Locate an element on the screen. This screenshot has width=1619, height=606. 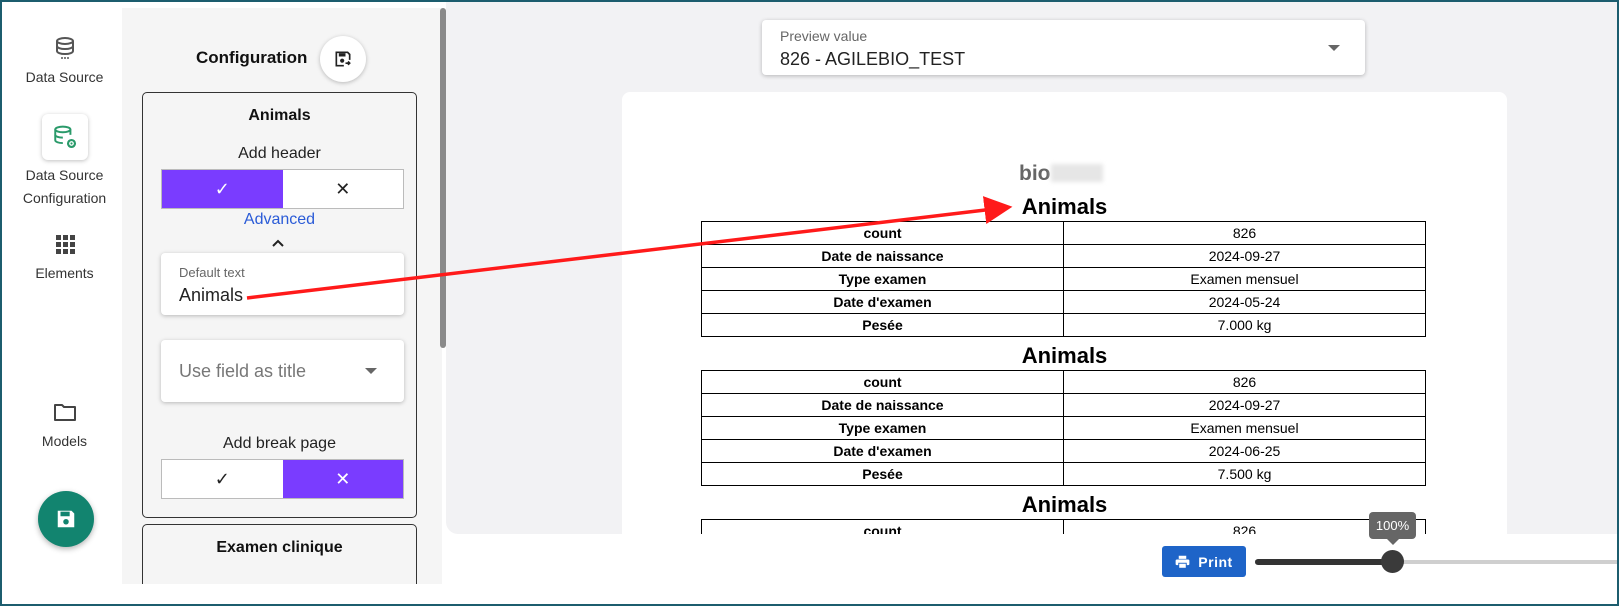
save-fab-button is located at coordinates (66, 519).